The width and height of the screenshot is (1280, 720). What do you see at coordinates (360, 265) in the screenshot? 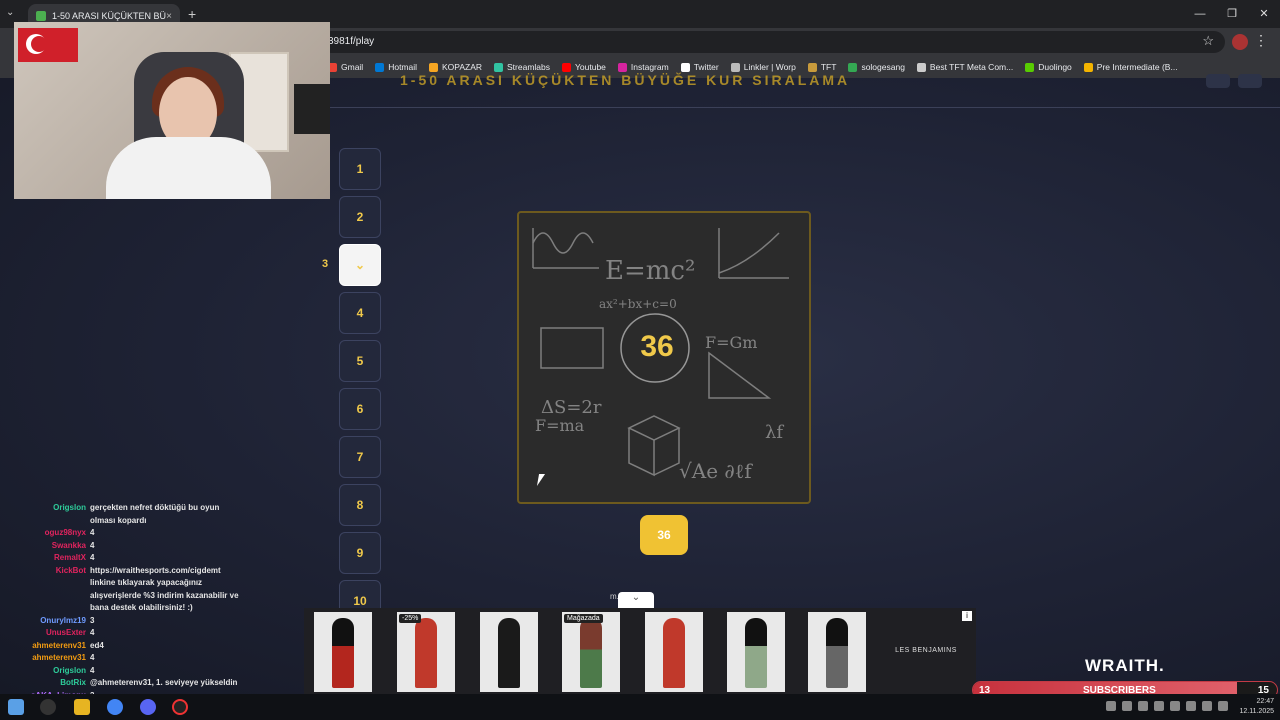
I see `slot-active: ⌄` at bounding box center [360, 265].